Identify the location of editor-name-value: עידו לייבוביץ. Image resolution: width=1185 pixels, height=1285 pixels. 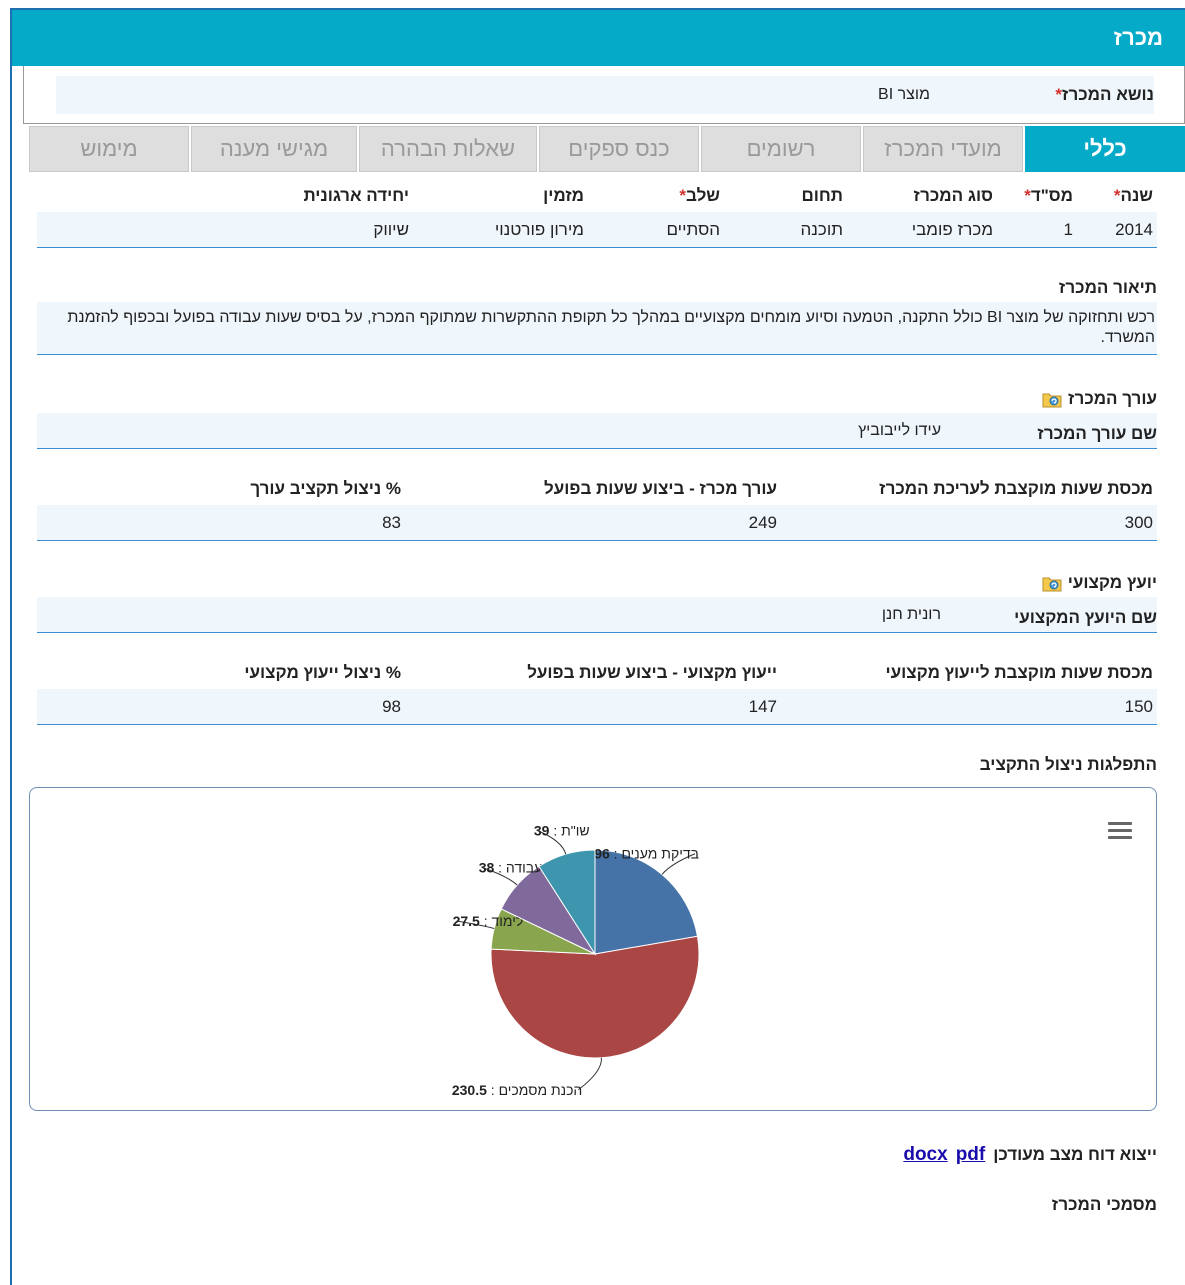
(899, 430).